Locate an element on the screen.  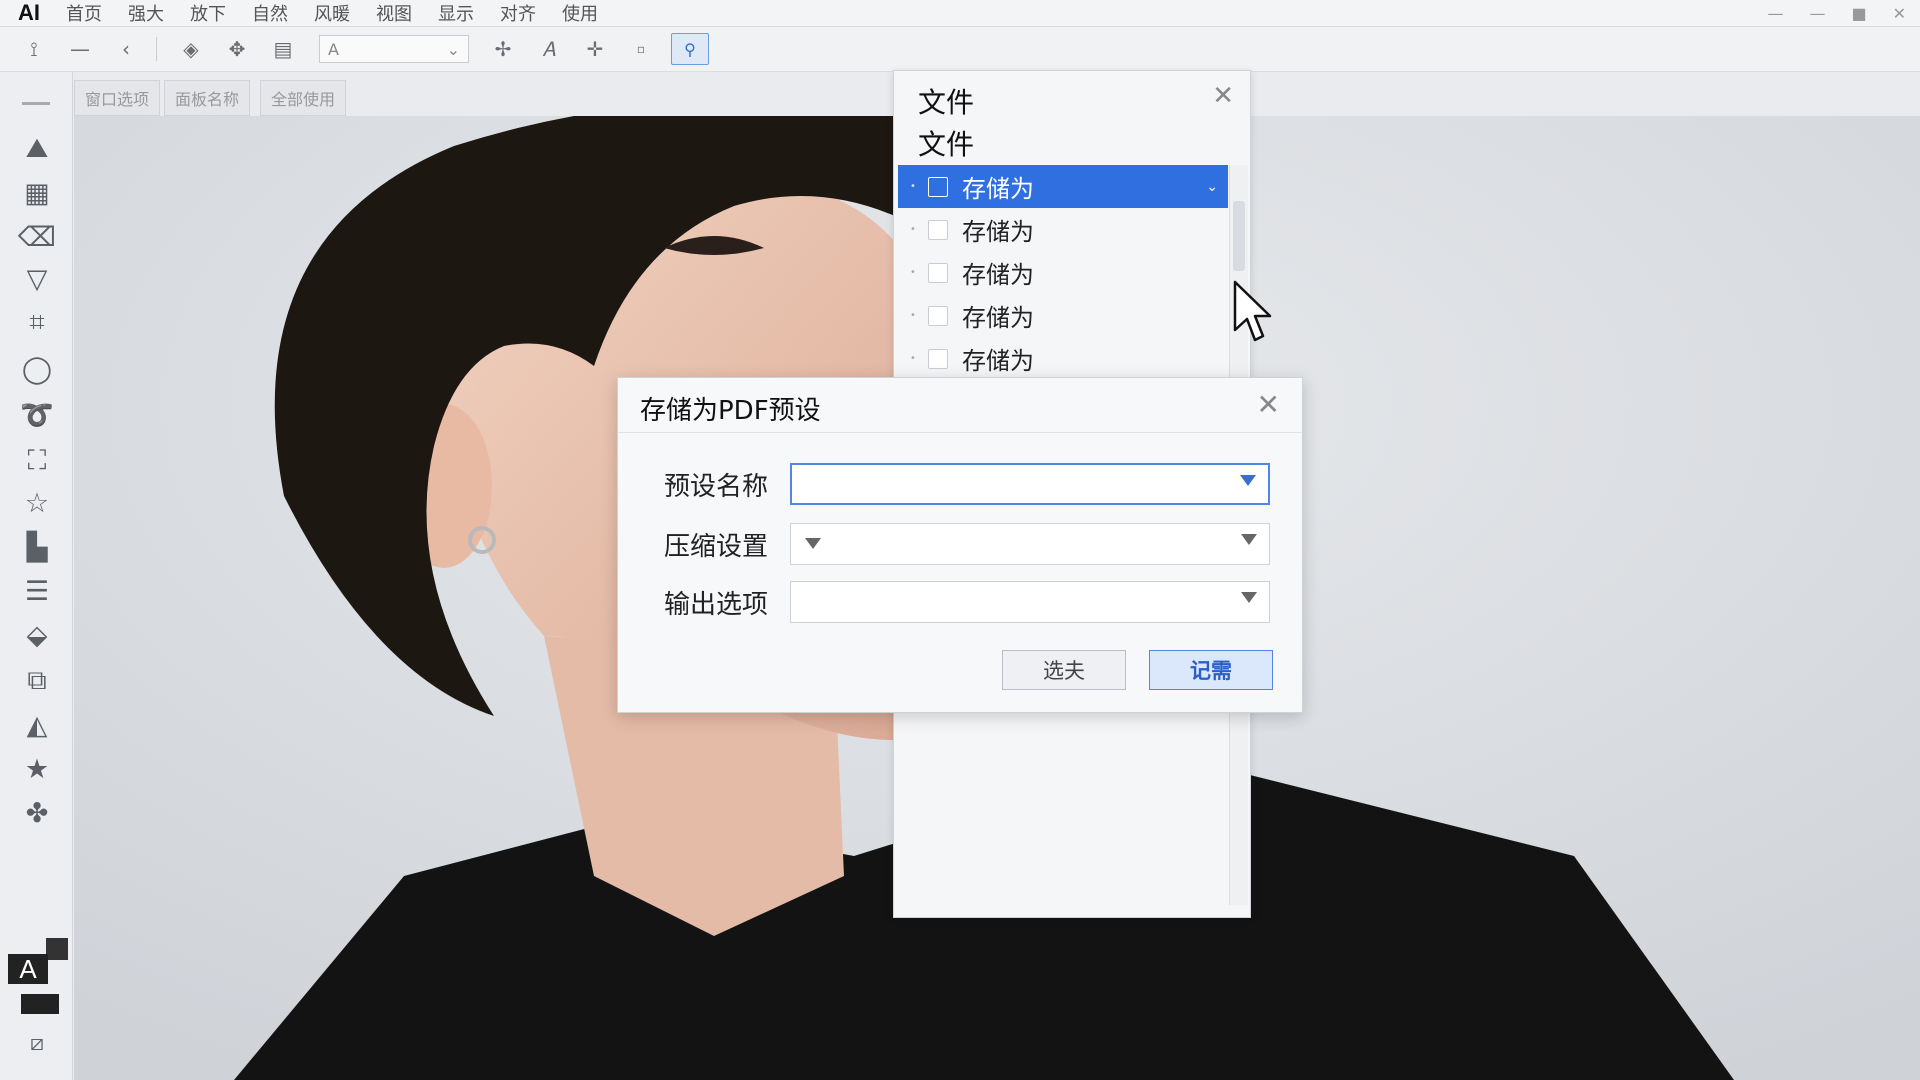
menu-item-display: 显示 is located at coordinates (456, 13).